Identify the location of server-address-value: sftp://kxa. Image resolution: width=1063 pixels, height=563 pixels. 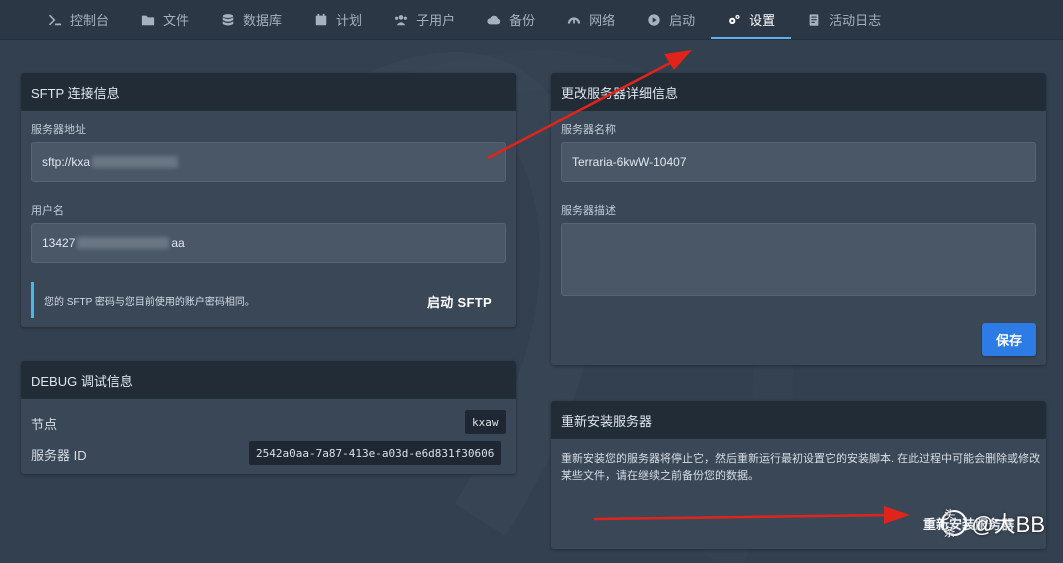
(66, 162).